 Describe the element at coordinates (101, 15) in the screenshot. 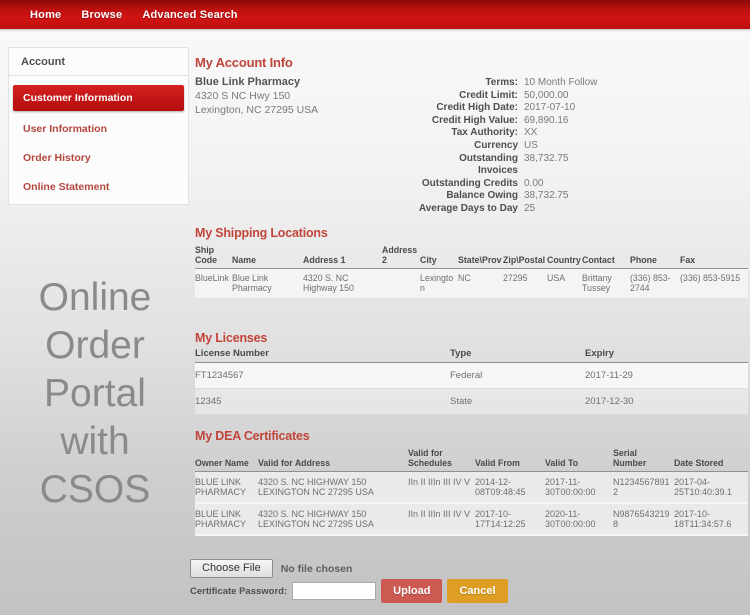

I see `nav-item: Browse` at that location.